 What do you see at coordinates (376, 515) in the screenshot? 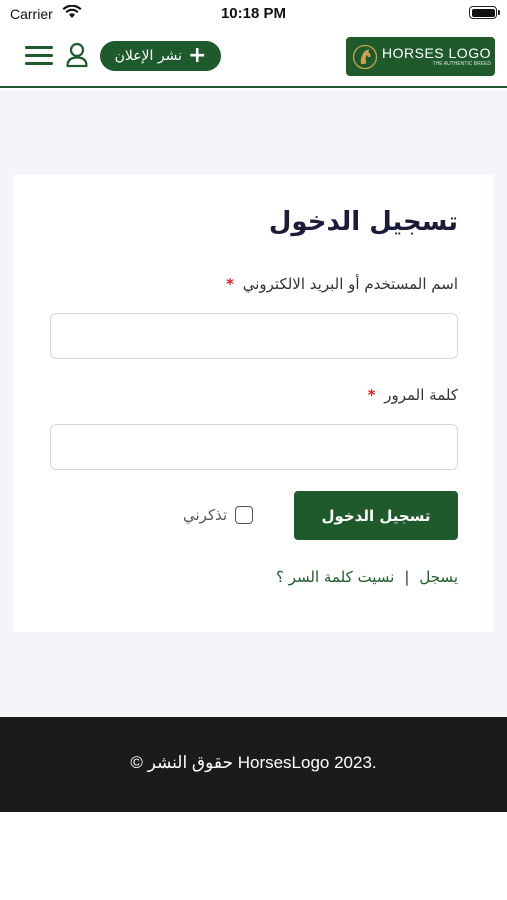
I see `login-button: تسجيل الدخول` at bounding box center [376, 515].